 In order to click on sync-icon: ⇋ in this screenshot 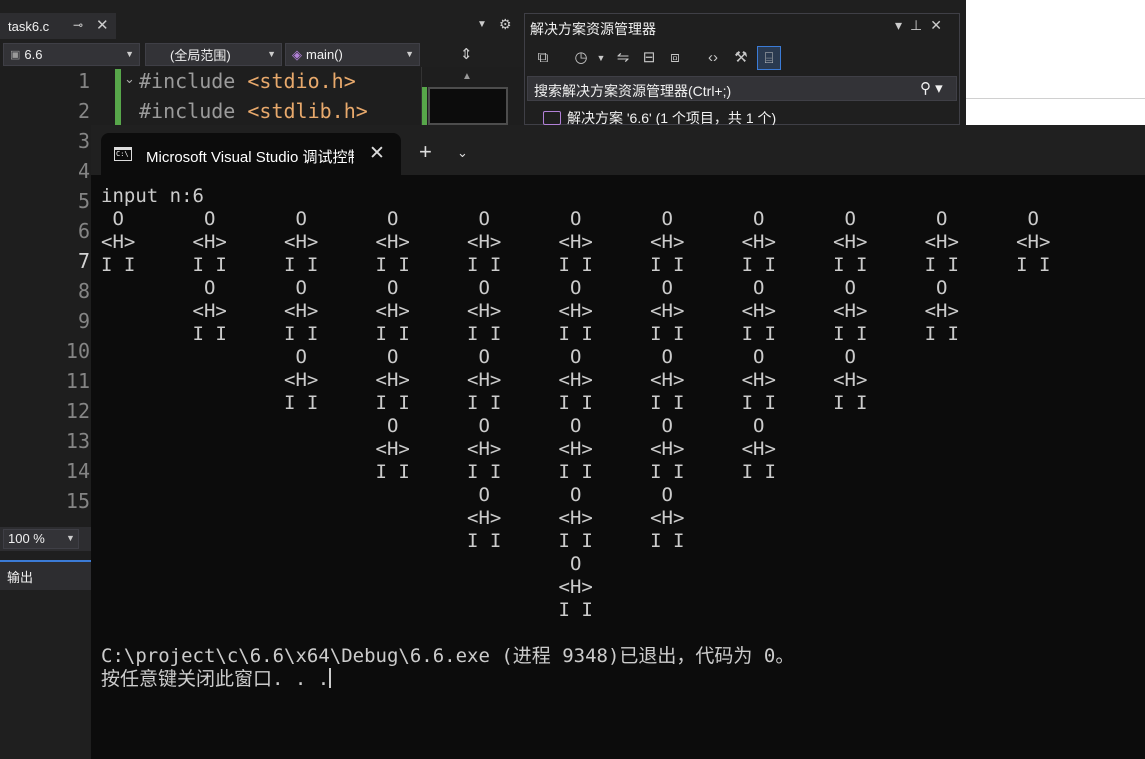, I will do `click(623, 58)`.